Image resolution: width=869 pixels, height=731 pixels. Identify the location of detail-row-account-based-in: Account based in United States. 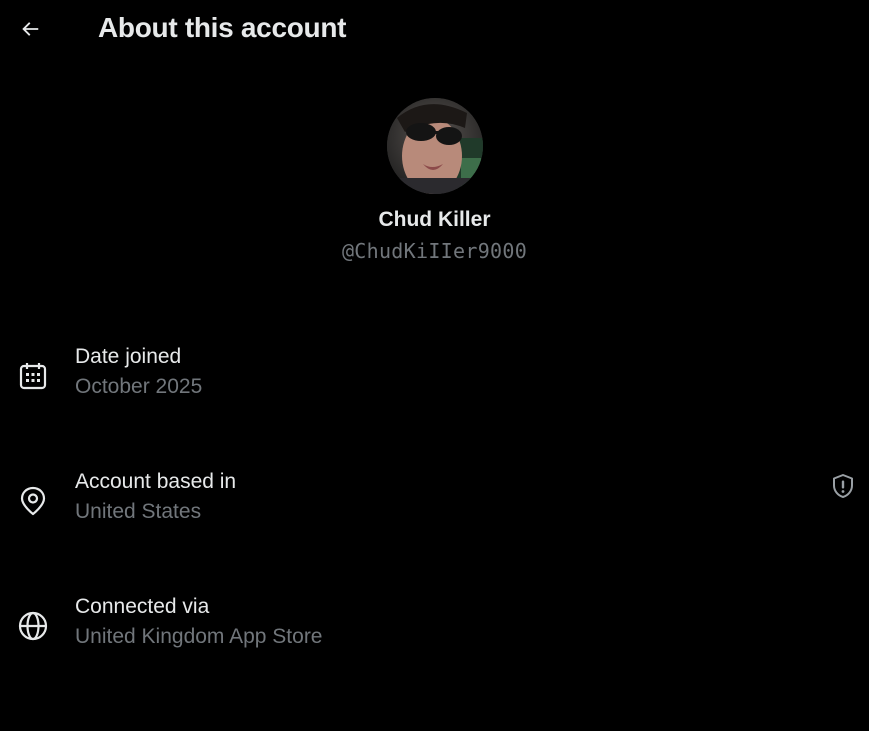
(434, 505).